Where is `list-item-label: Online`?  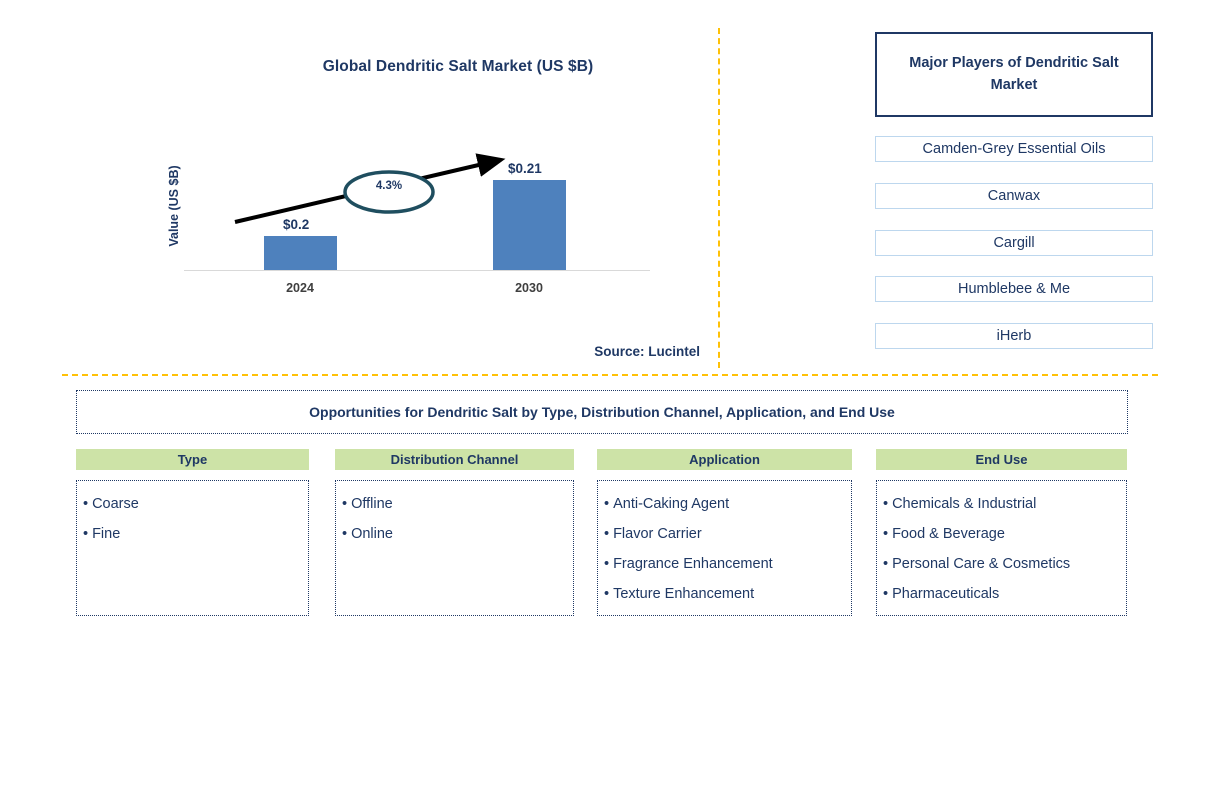 list-item-label: Online is located at coordinates (372, 534).